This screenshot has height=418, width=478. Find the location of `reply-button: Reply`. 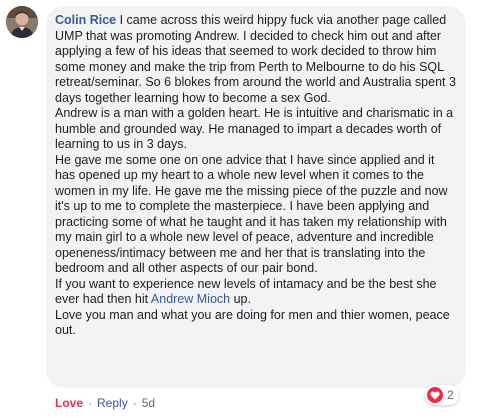

reply-button: Reply is located at coordinates (112, 403).